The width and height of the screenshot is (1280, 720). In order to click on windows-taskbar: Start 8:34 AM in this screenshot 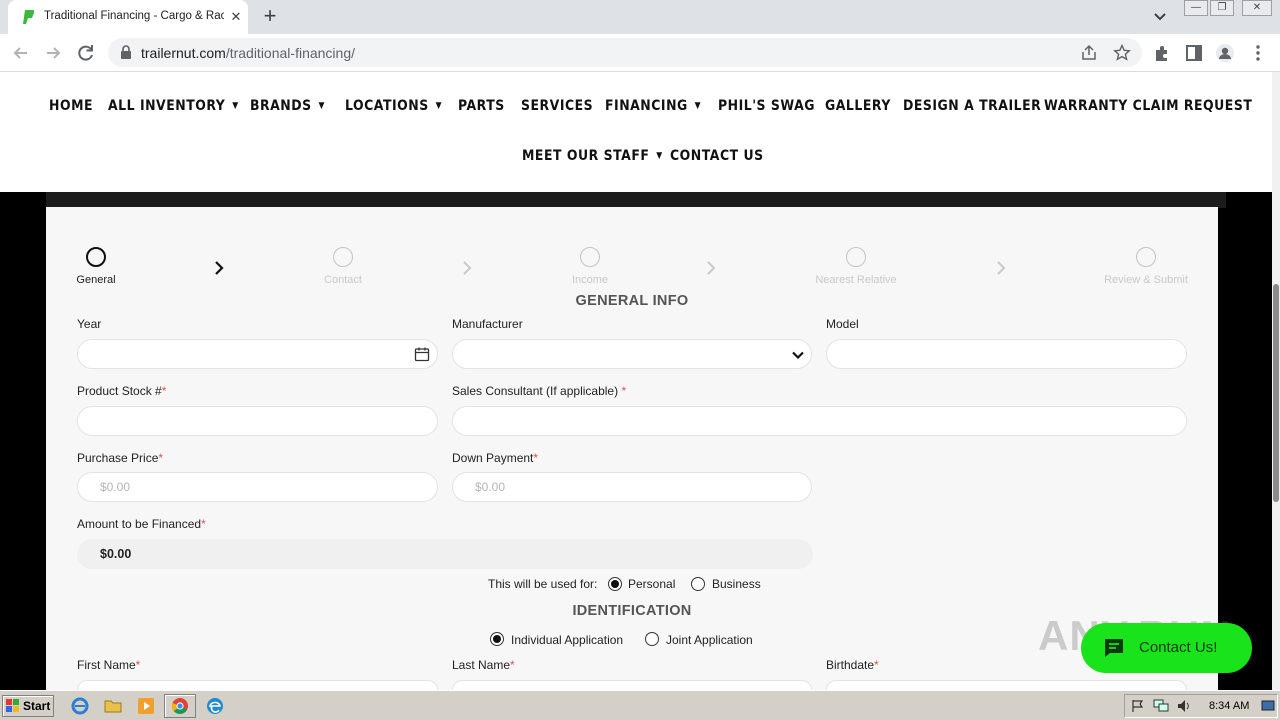, I will do `click(640, 705)`.